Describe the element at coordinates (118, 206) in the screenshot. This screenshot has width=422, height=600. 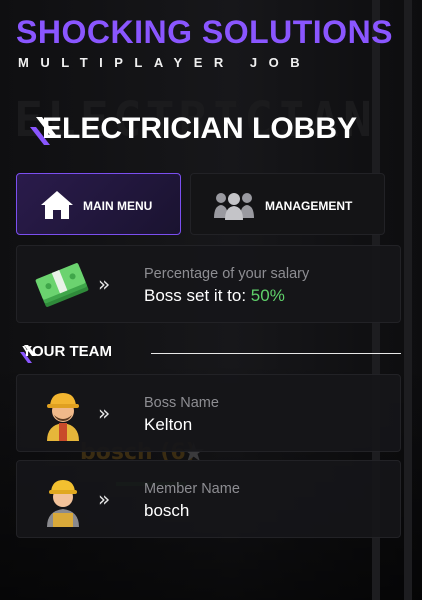
I see `tab-main-menu-label: MAIN MENU` at that location.